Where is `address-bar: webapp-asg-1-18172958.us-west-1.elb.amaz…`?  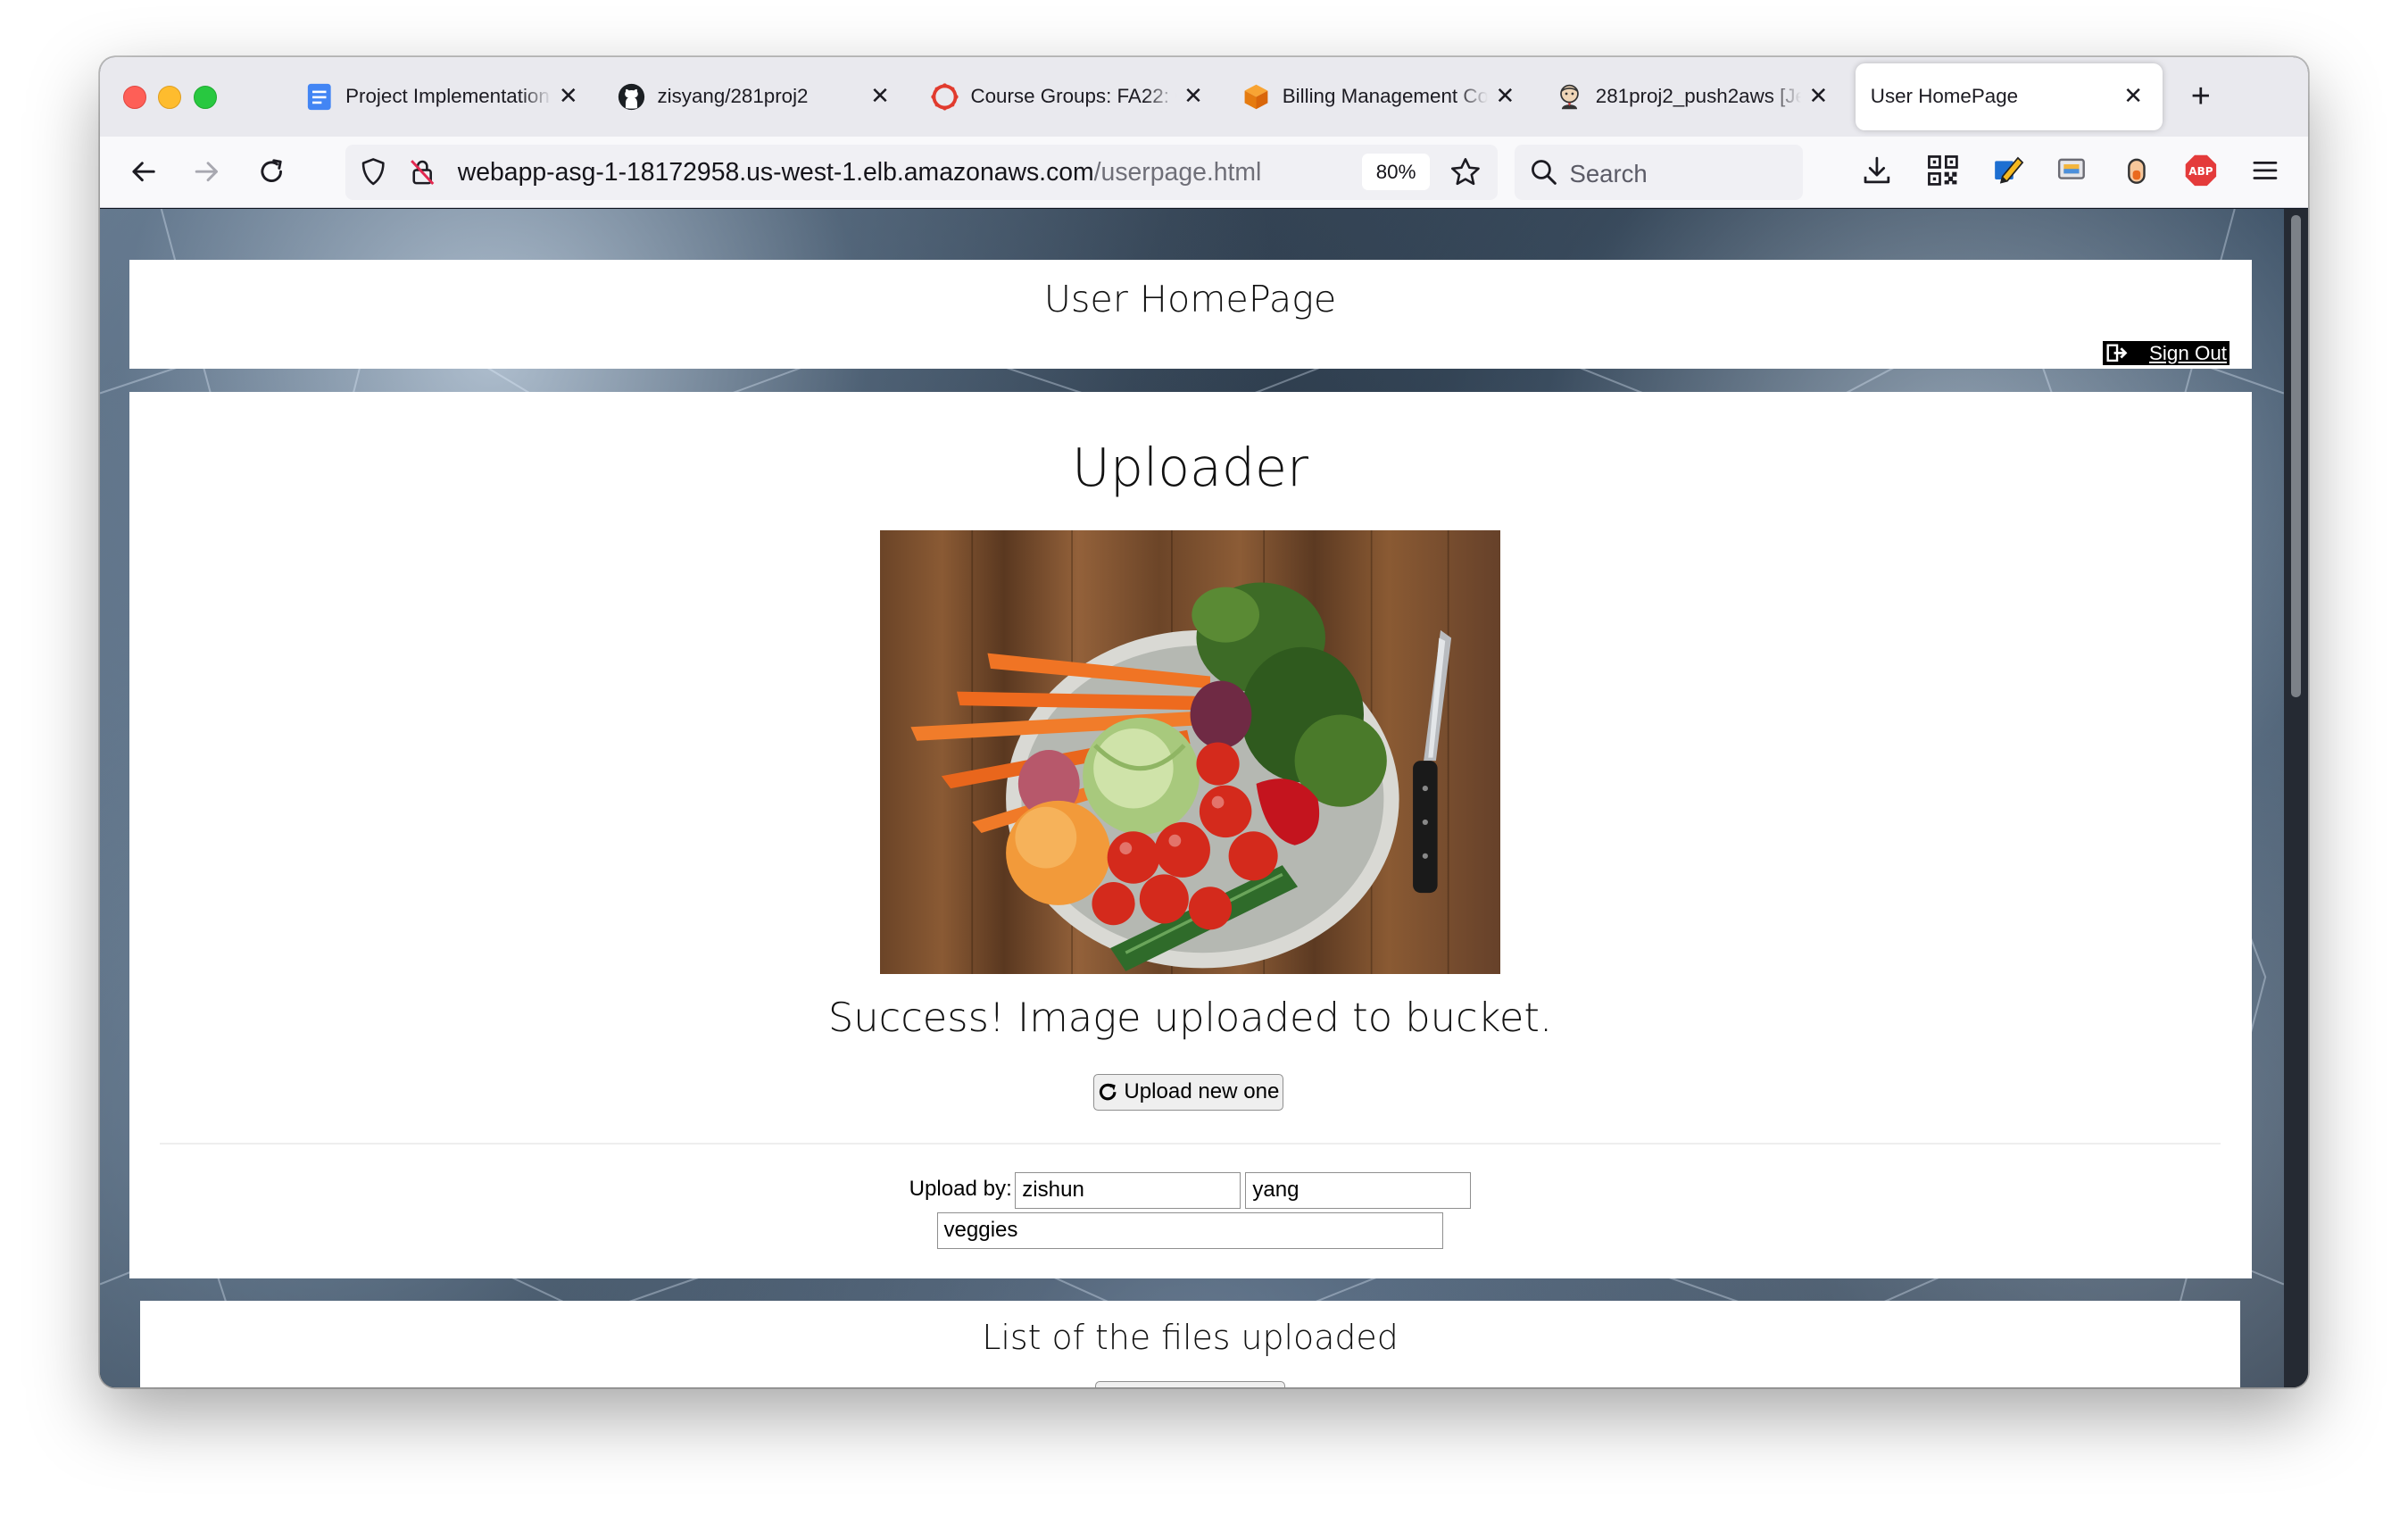 address-bar: webapp-asg-1-18172958.us-west-1.elb.amaz… is located at coordinates (921, 172).